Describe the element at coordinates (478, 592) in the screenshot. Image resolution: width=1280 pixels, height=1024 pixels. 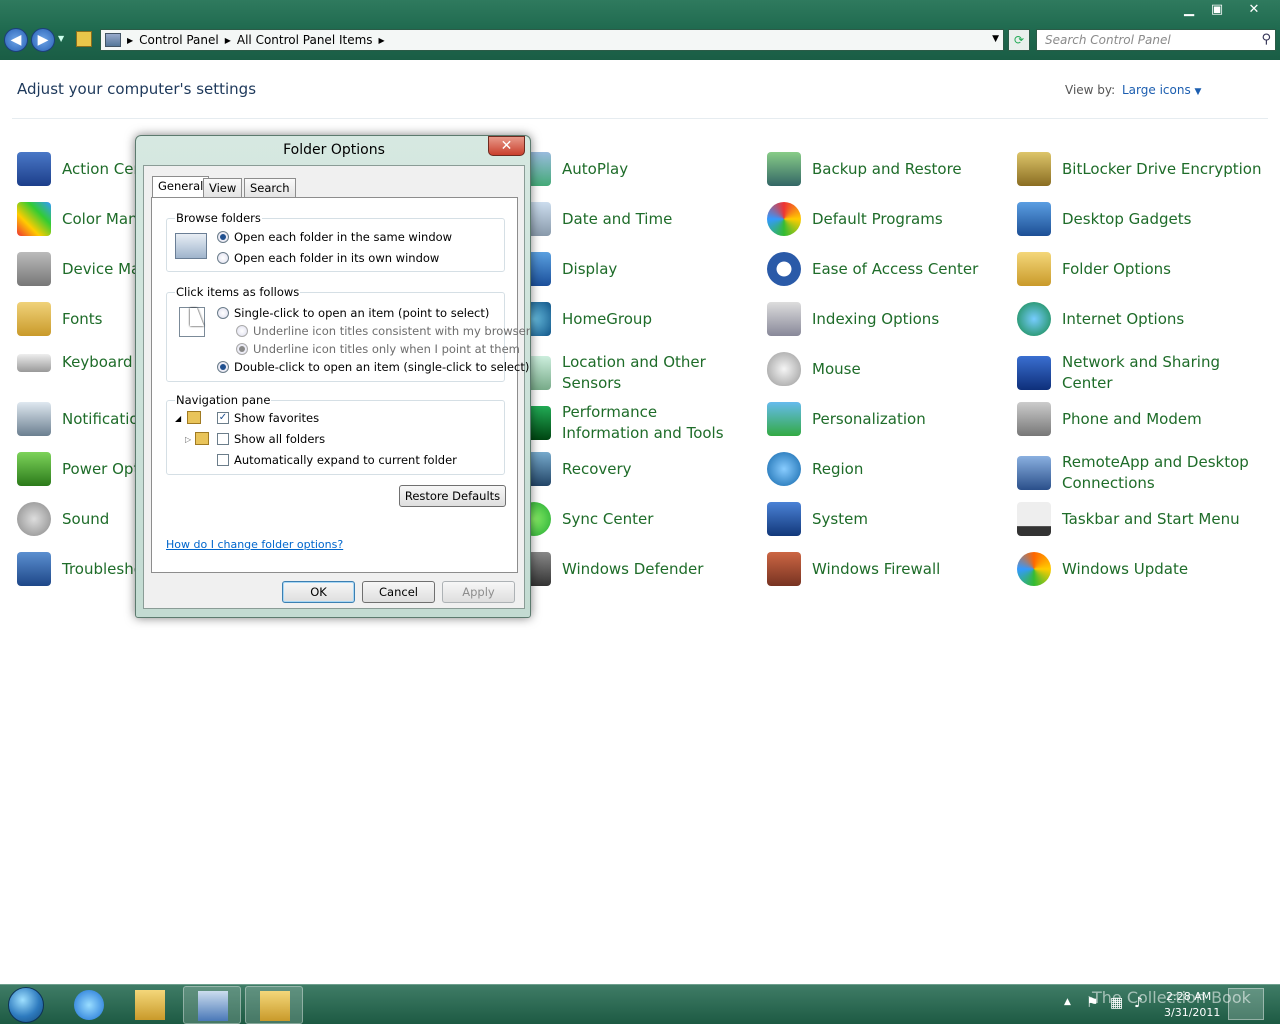
I see `apply-button: Apply` at that location.